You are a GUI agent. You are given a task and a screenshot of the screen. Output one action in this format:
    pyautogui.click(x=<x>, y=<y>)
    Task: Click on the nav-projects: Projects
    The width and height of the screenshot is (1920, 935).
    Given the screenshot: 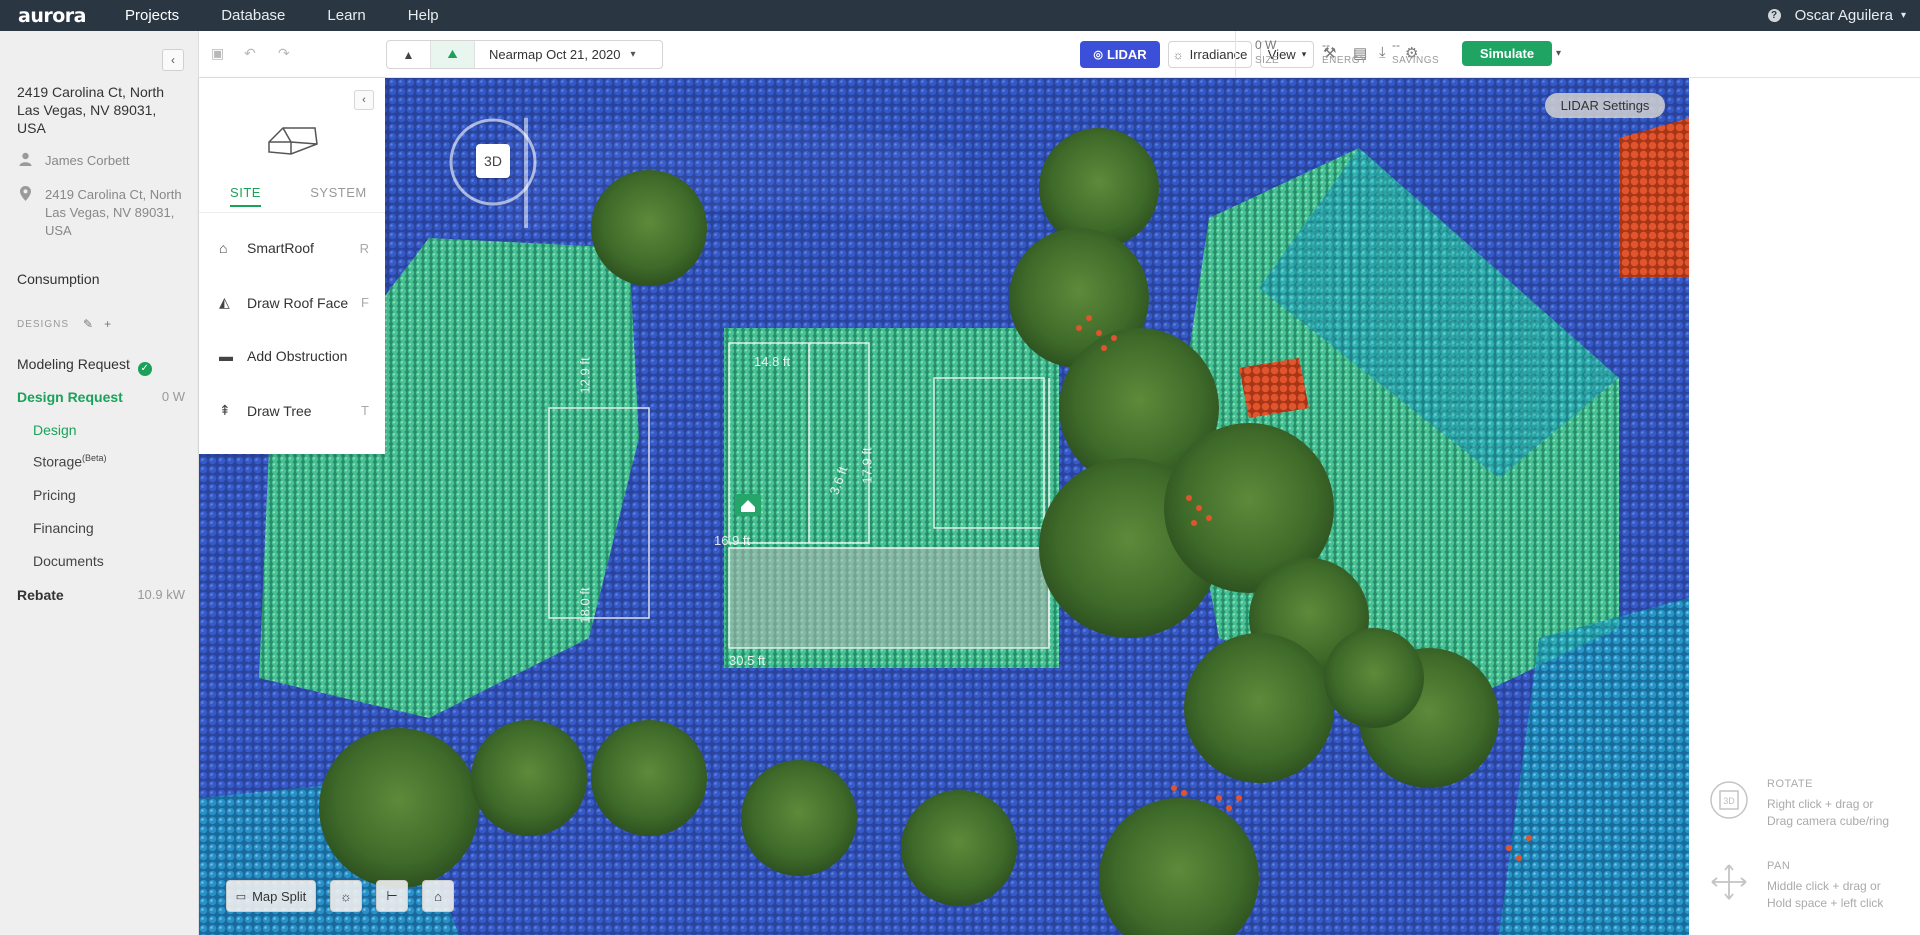 What is the action you would take?
    pyautogui.click(x=152, y=15)
    